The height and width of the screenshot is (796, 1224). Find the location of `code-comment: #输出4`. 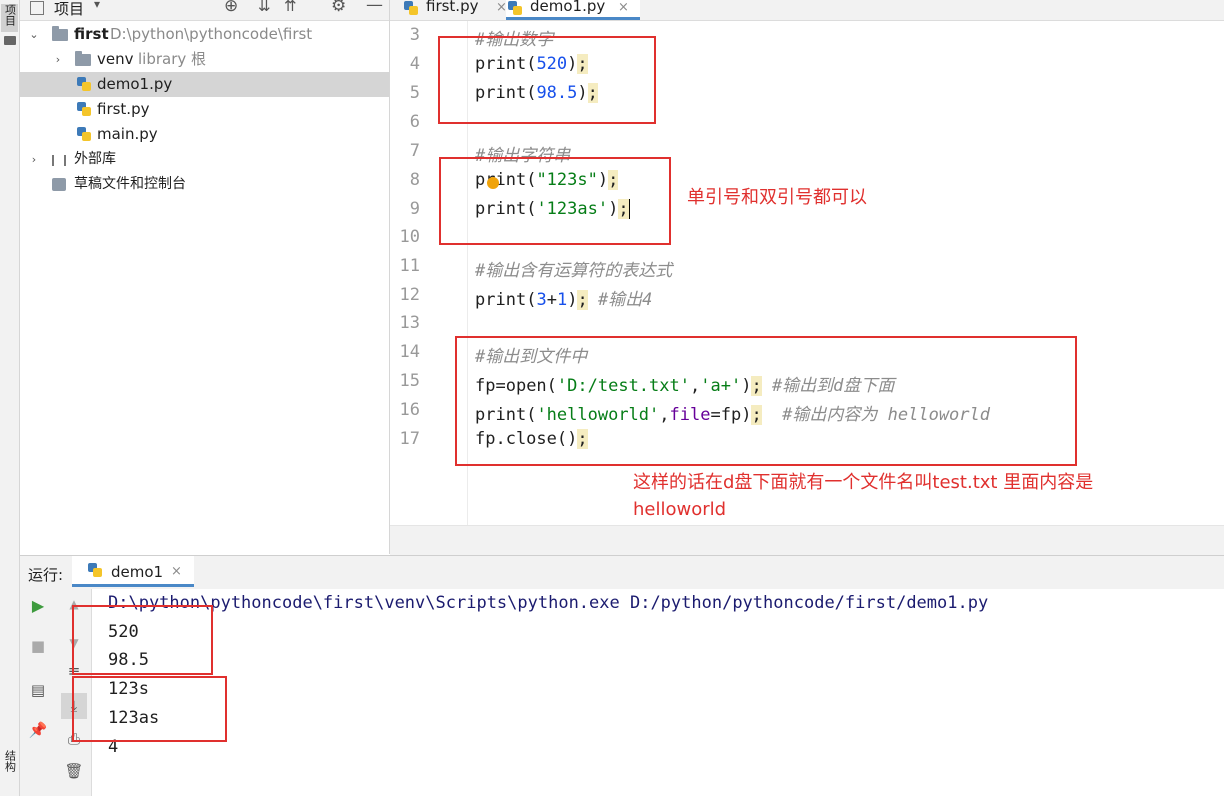

code-comment: #输出4 is located at coordinates (625, 300).